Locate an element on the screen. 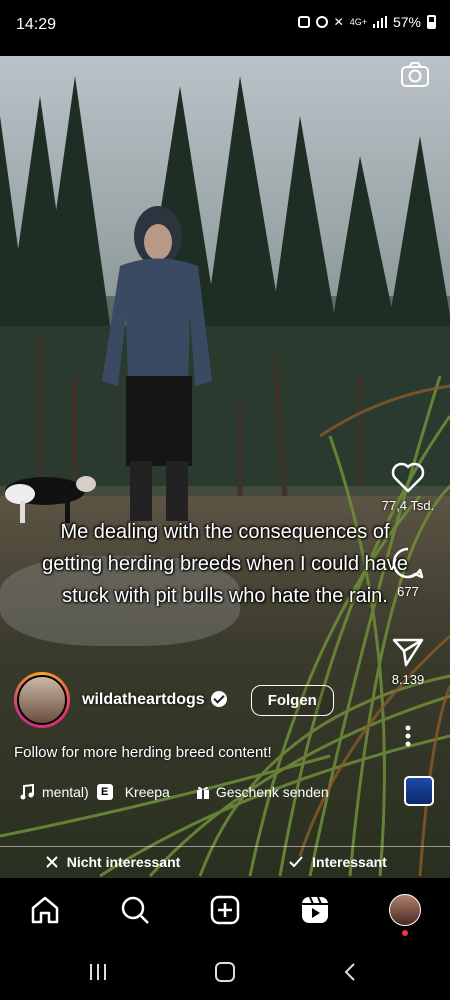  more-icon is located at coordinates (408, 736).